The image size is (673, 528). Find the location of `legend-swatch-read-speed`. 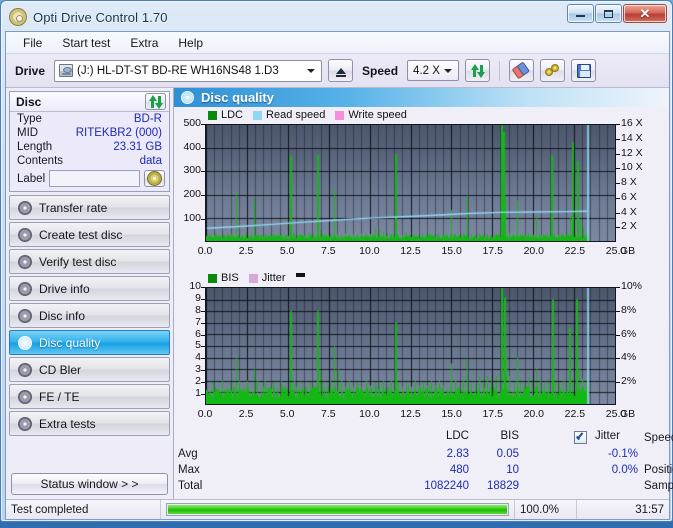

legend-swatch-read-speed is located at coordinates (258, 115).